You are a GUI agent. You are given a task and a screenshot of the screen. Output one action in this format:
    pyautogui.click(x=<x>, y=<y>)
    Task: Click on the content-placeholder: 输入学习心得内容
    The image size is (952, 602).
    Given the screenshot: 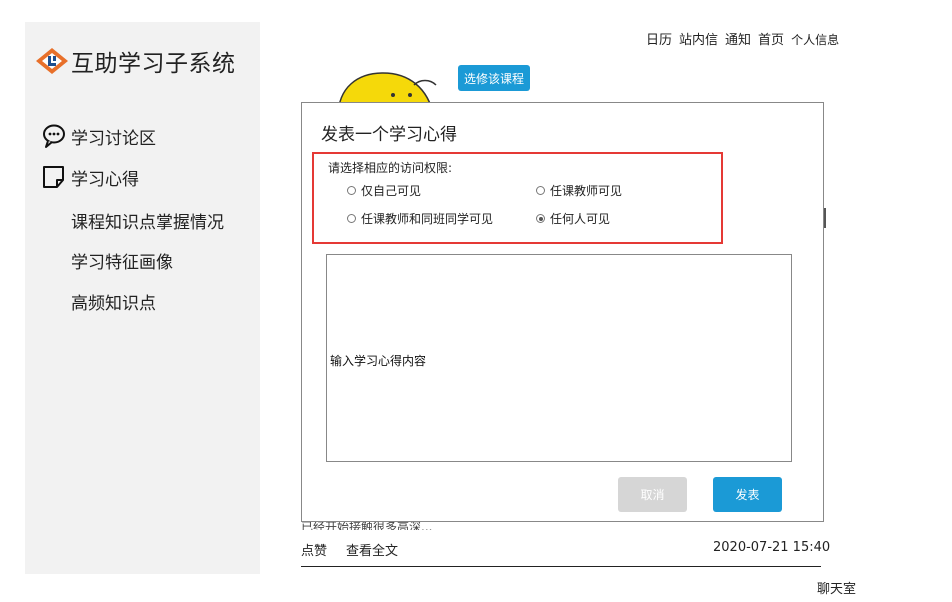 What is the action you would take?
    pyautogui.click(x=378, y=361)
    